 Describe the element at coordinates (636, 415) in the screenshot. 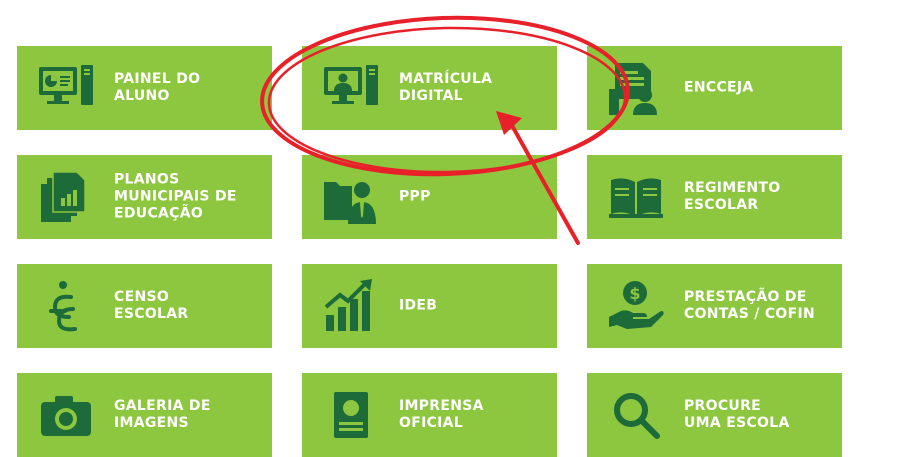

I see `magnifier-icon` at that location.